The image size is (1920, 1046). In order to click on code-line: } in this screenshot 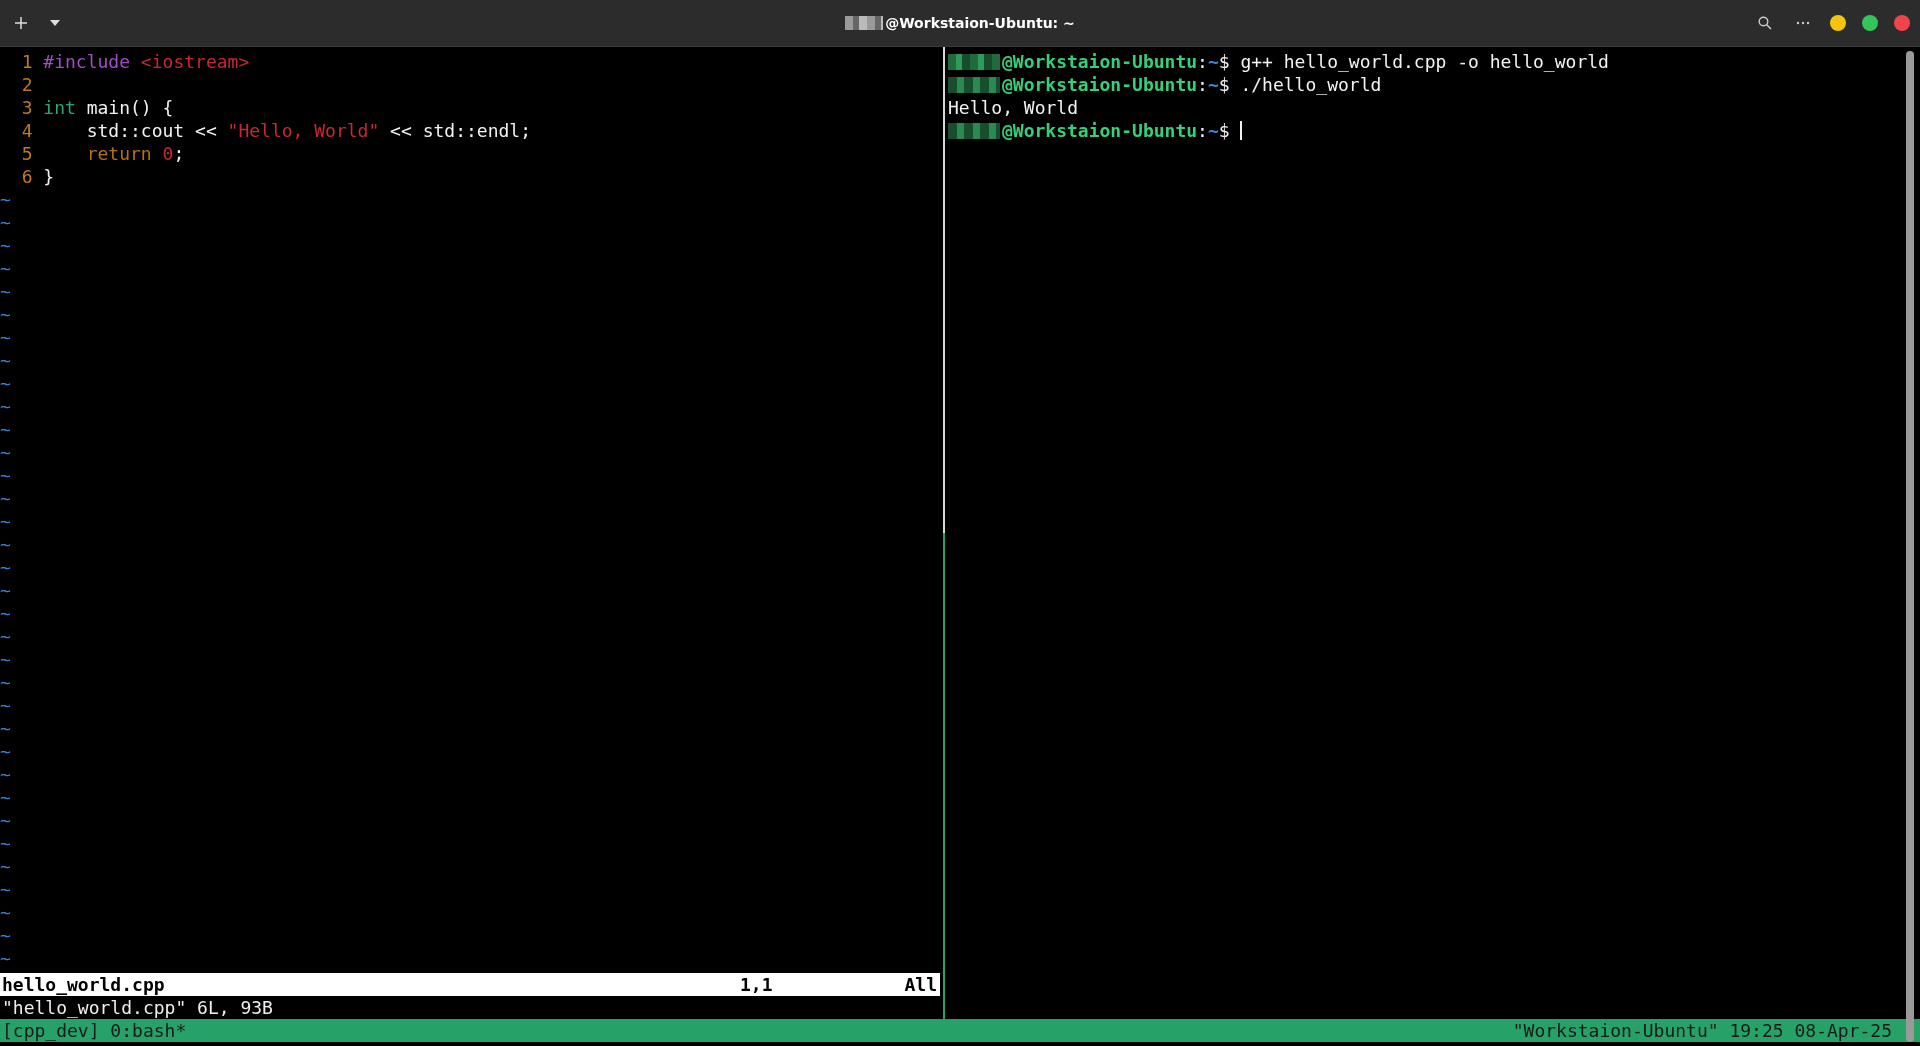, I will do `click(49, 176)`.